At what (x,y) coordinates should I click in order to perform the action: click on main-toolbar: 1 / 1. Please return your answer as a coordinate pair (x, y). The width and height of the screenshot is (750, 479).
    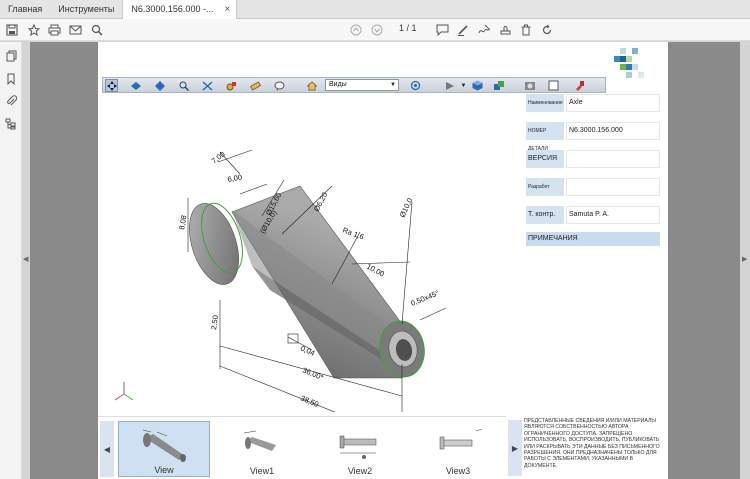
    Looking at the image, I should click on (375, 30).